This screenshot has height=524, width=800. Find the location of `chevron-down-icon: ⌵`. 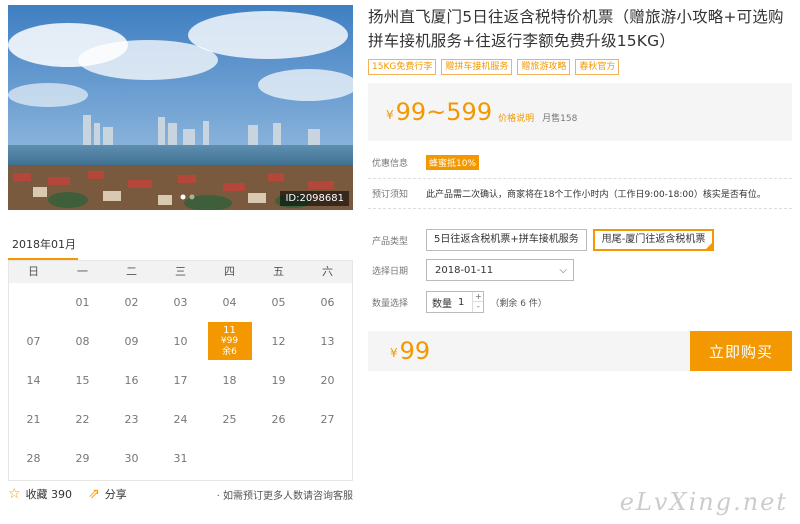

chevron-down-icon: ⌵ is located at coordinates (563, 270).